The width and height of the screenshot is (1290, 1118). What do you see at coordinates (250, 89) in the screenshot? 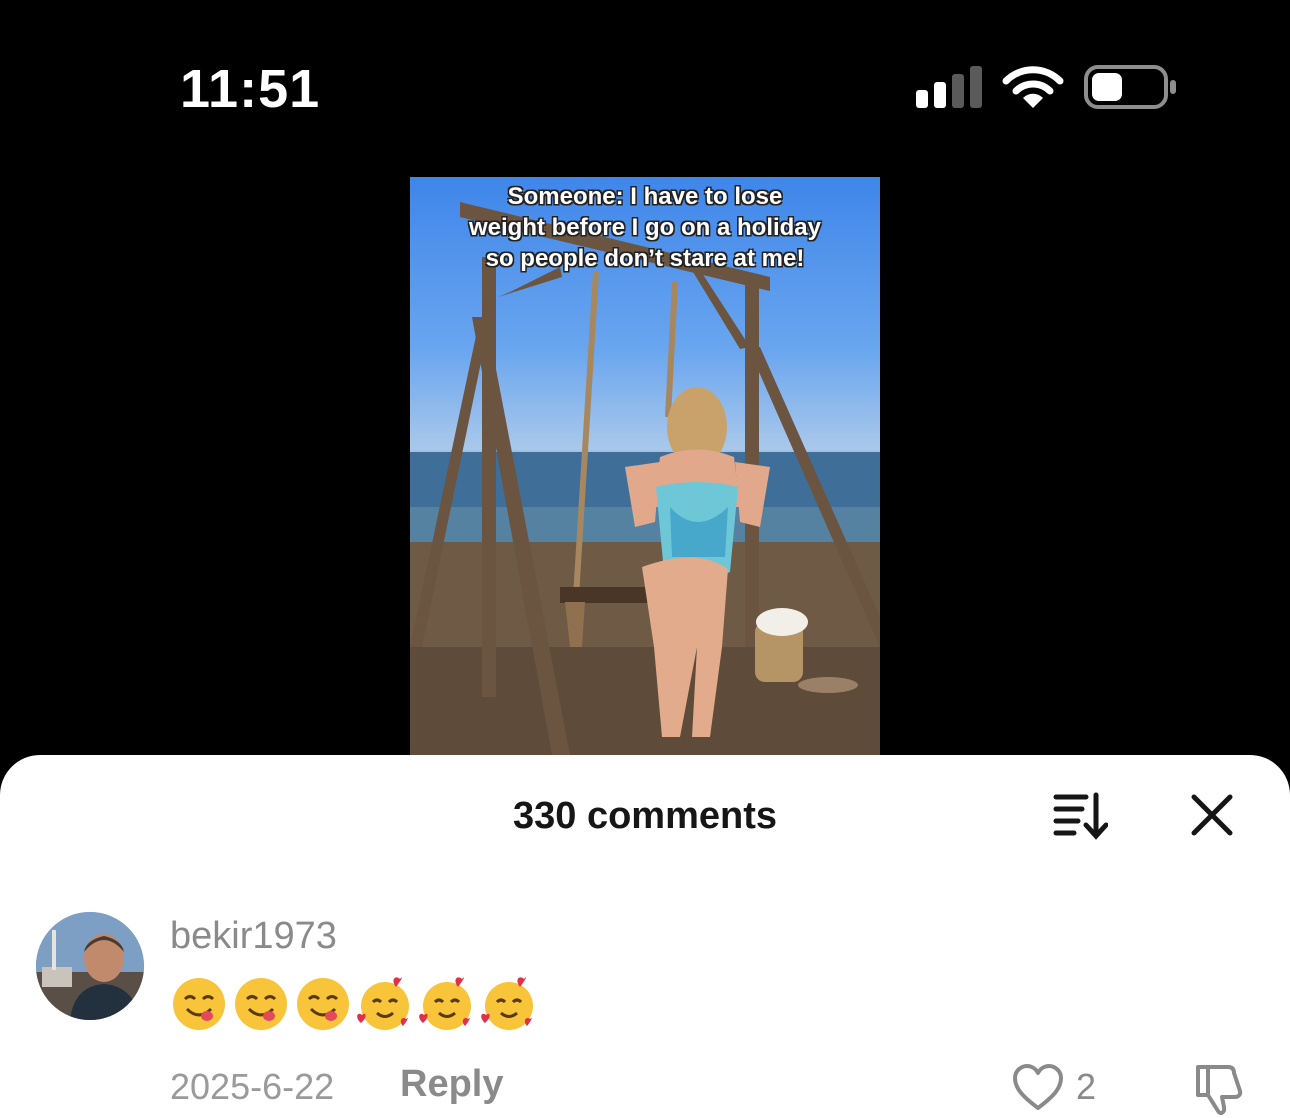
I see `status-time: 11:51` at bounding box center [250, 89].